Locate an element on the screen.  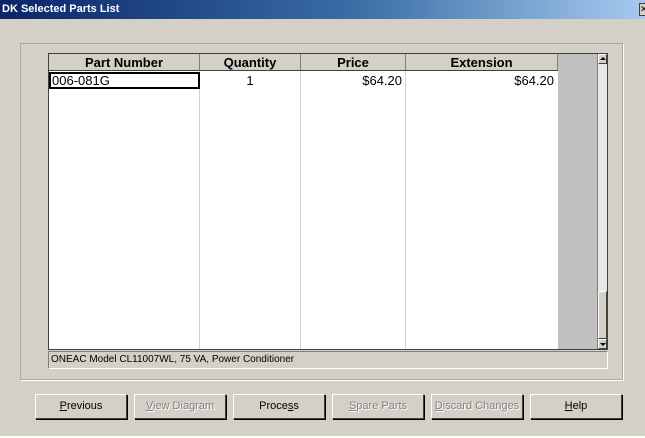
cell-part-number: 006-081G is located at coordinates (124, 80).